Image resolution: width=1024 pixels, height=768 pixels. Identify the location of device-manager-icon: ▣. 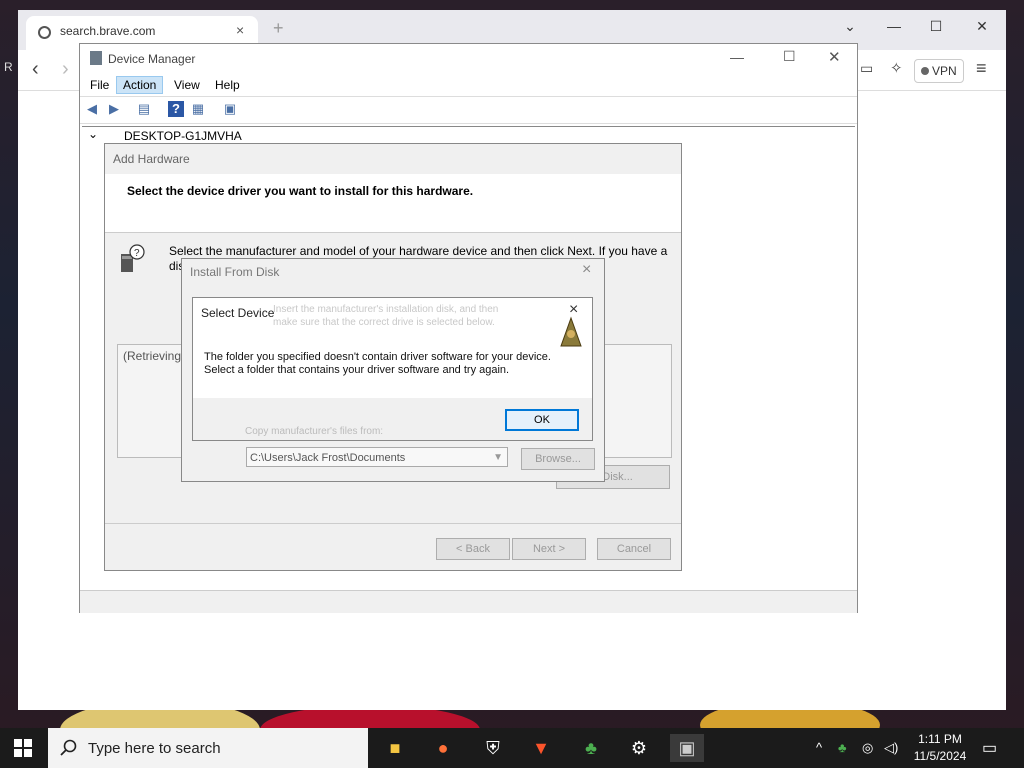
(687, 748).